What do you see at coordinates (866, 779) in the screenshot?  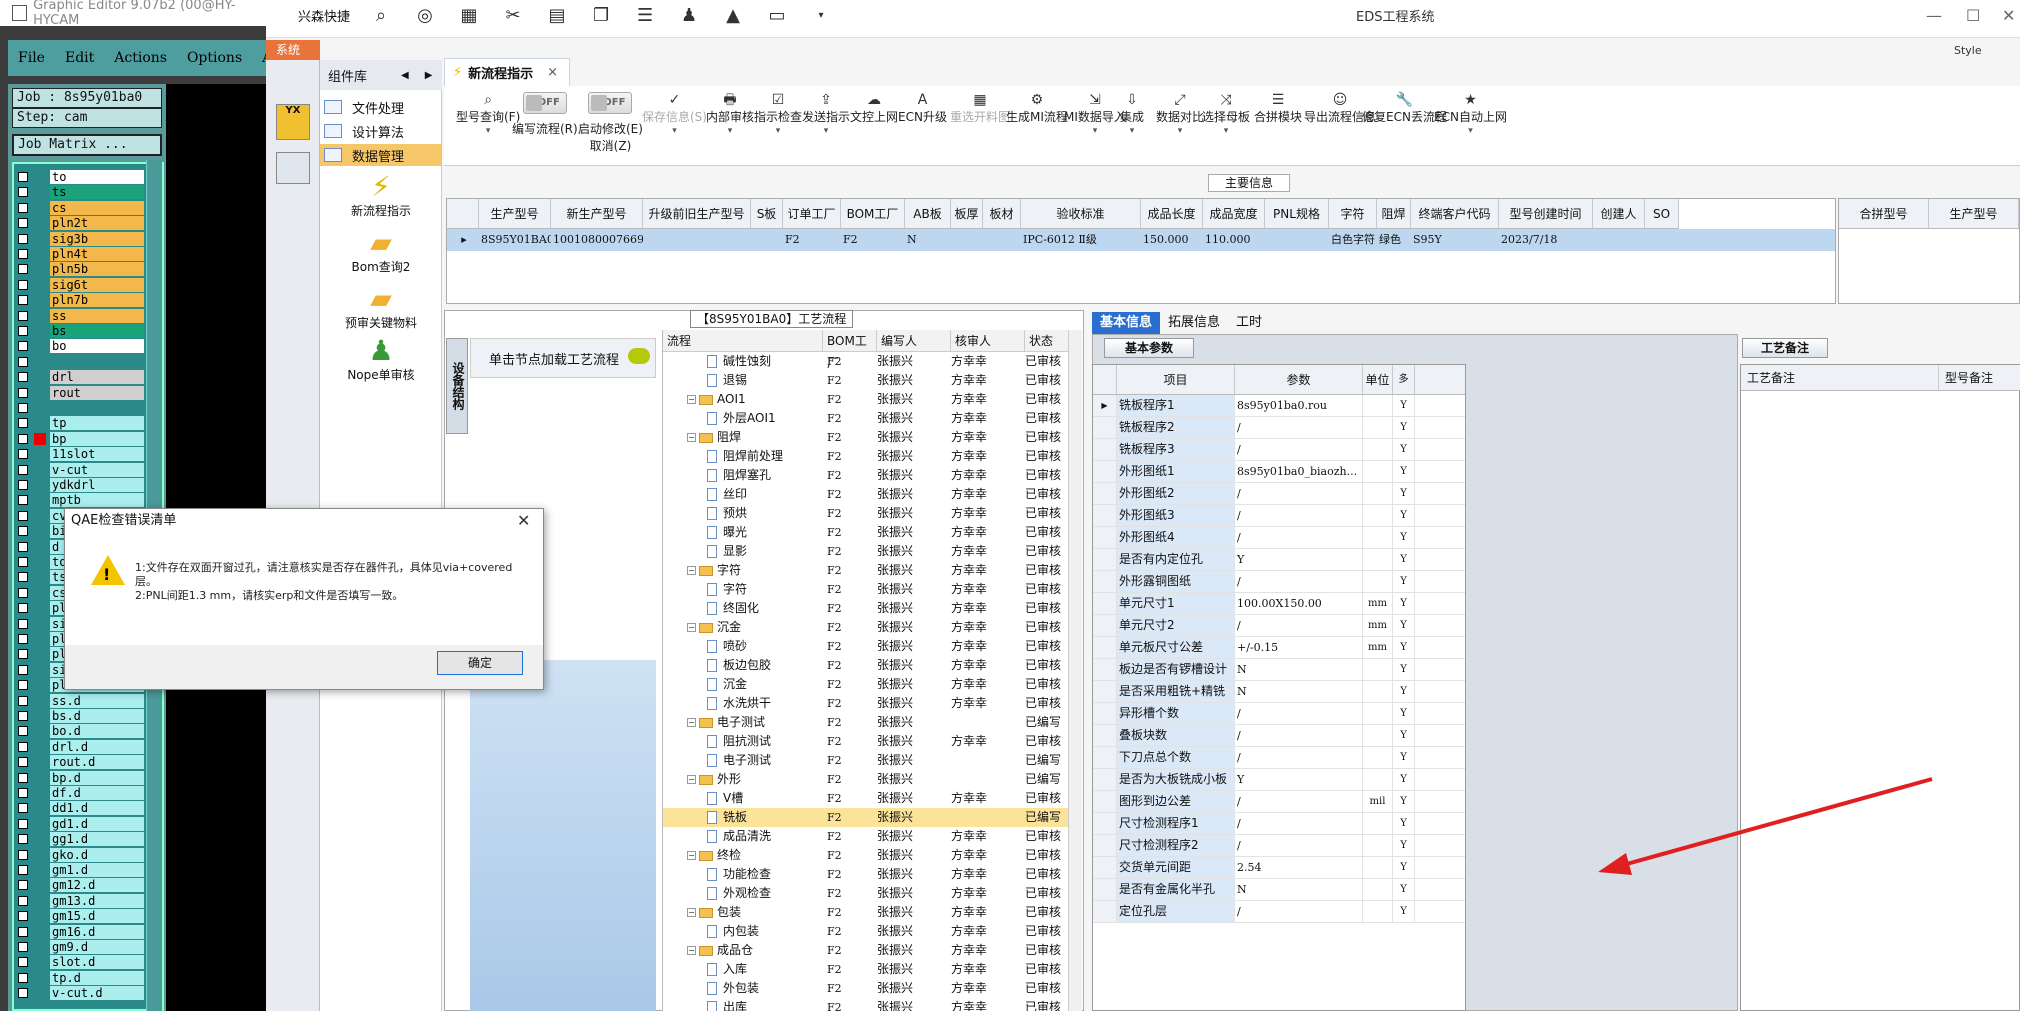 I see `tree-row: − 外形 F2 张振兴 已编写` at bounding box center [866, 779].